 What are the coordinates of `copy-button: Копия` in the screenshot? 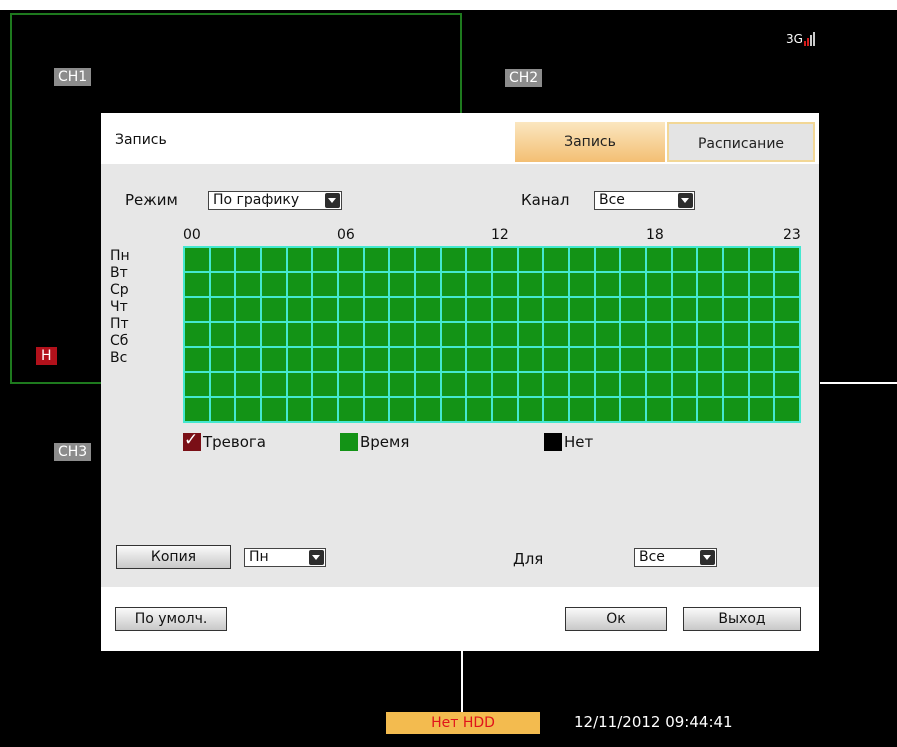 It's located at (173, 557).